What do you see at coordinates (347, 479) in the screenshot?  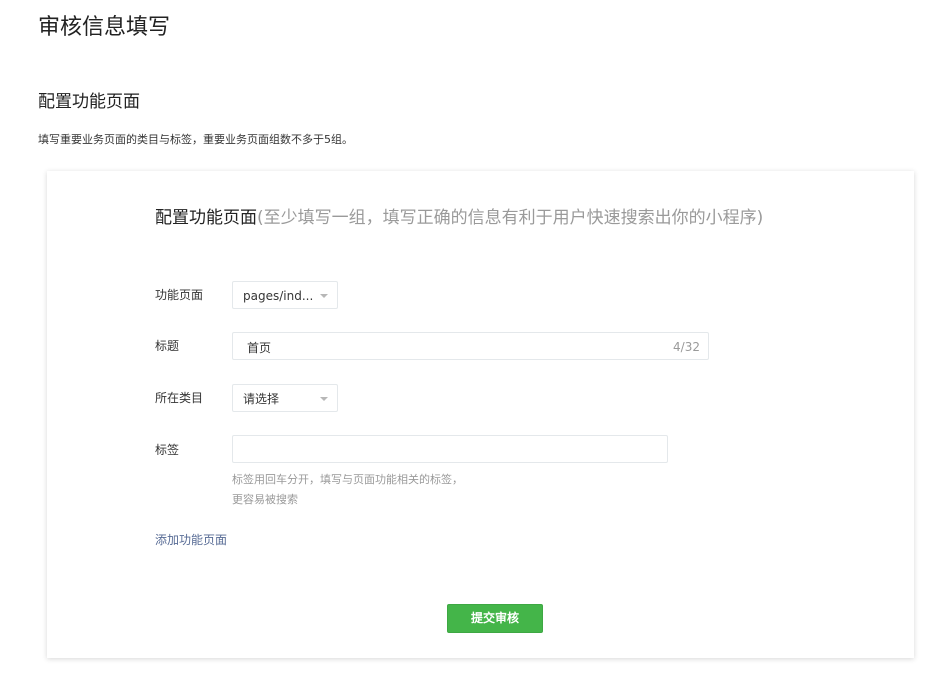 I see `tags-tips-line: 标签用回车分开，填写与页面功能相关的标签，` at bounding box center [347, 479].